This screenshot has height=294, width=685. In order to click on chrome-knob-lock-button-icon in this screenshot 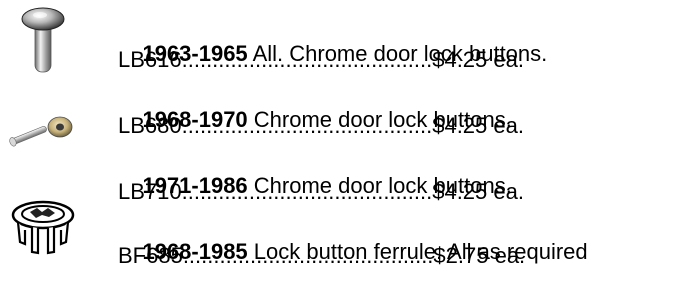, I will do `click(44, 42)`.